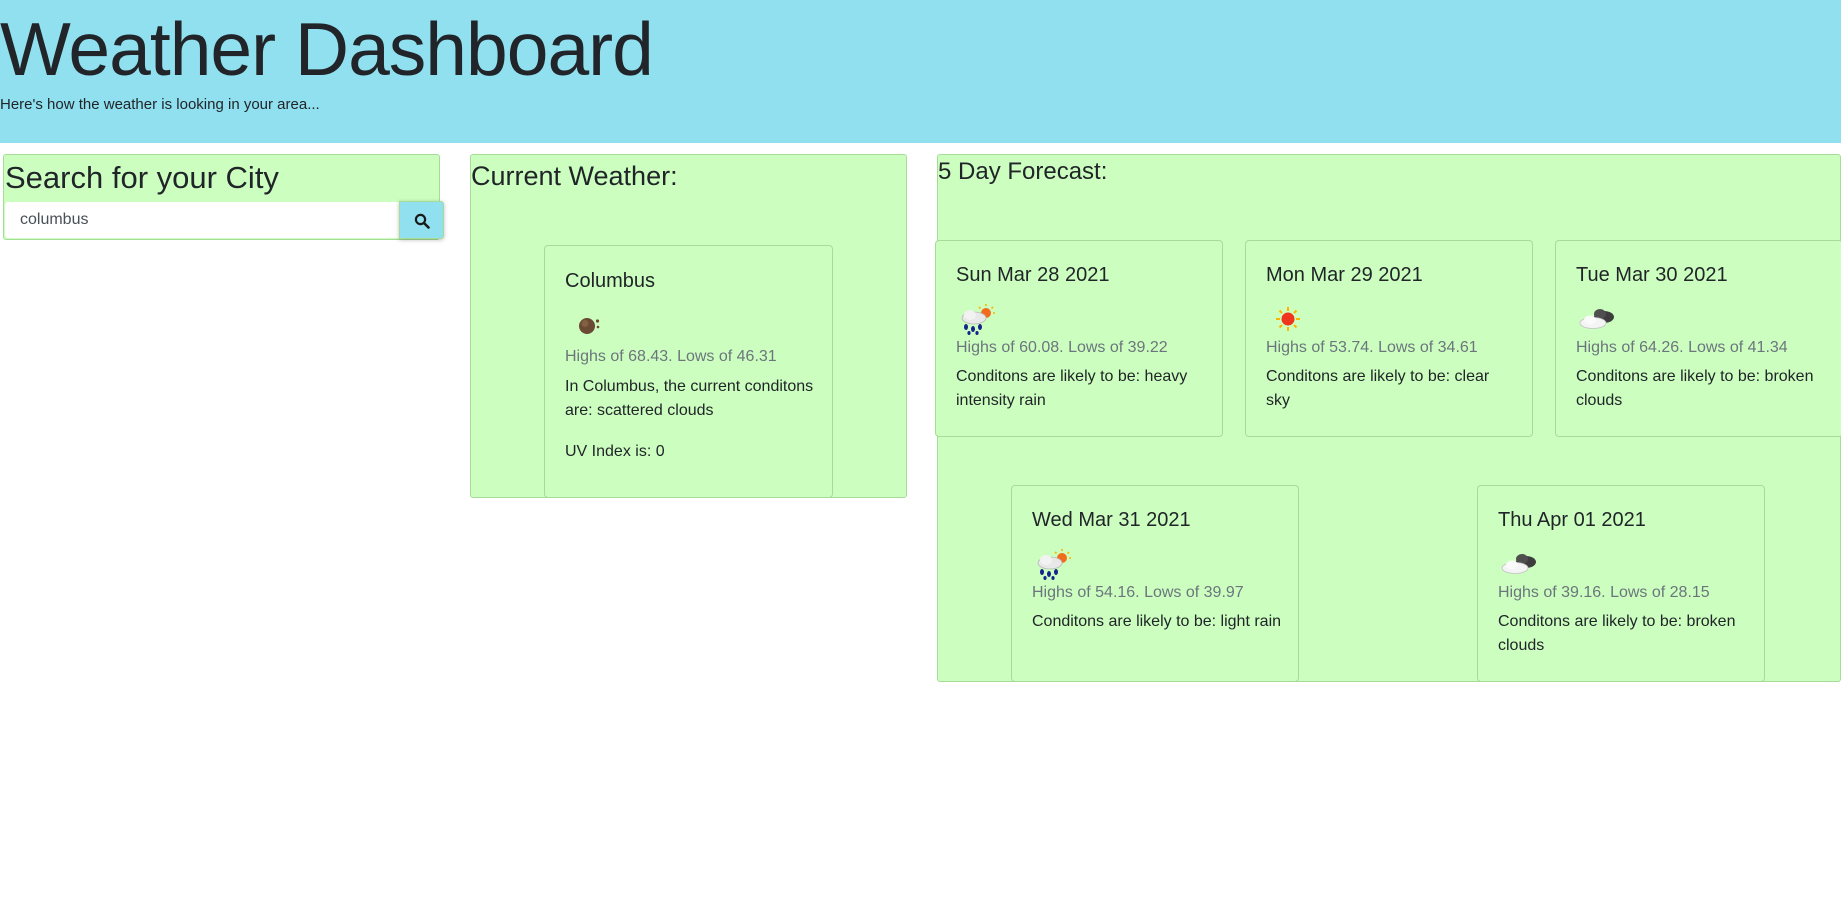  I want to click on forecast-heading: 5 Day Forecast:, so click(1023, 171).